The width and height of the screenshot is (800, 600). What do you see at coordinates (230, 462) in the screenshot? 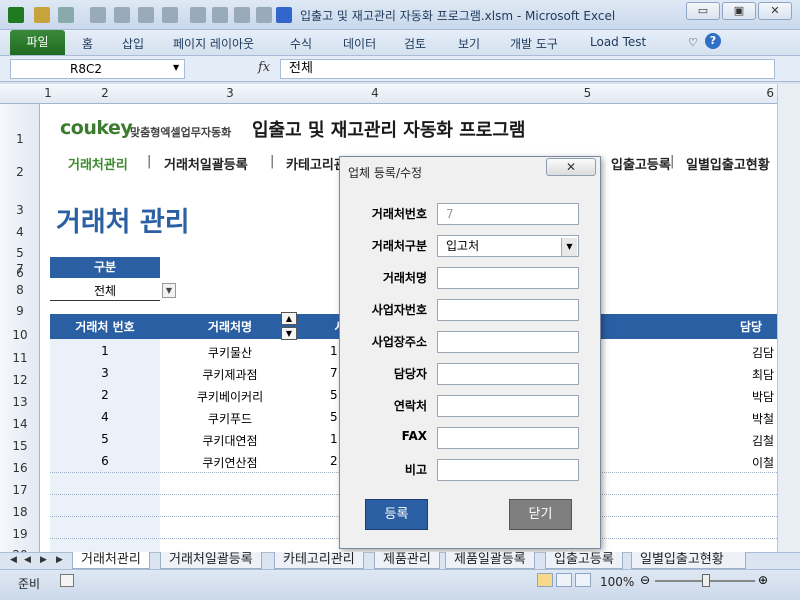
I see `table-cell-name: 쿠키연산점` at bounding box center [230, 462].